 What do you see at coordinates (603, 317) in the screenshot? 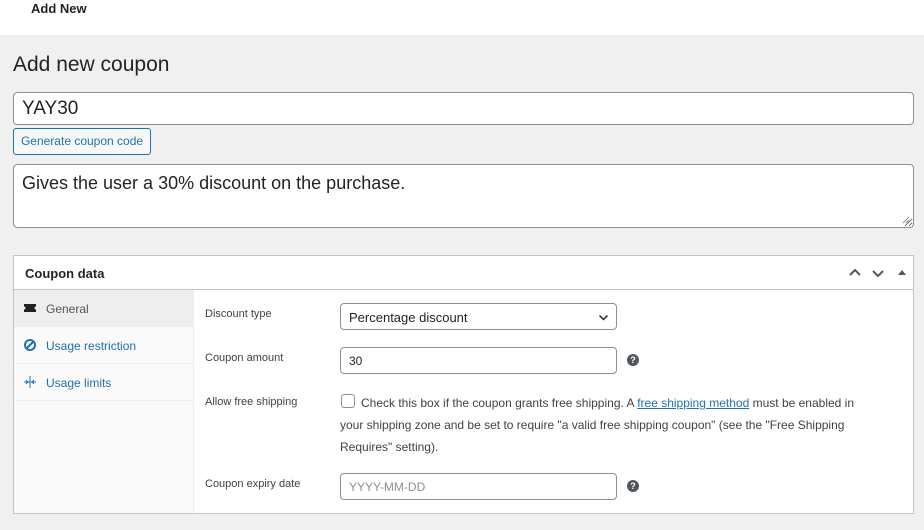
I see `chevron-down-icon` at bounding box center [603, 317].